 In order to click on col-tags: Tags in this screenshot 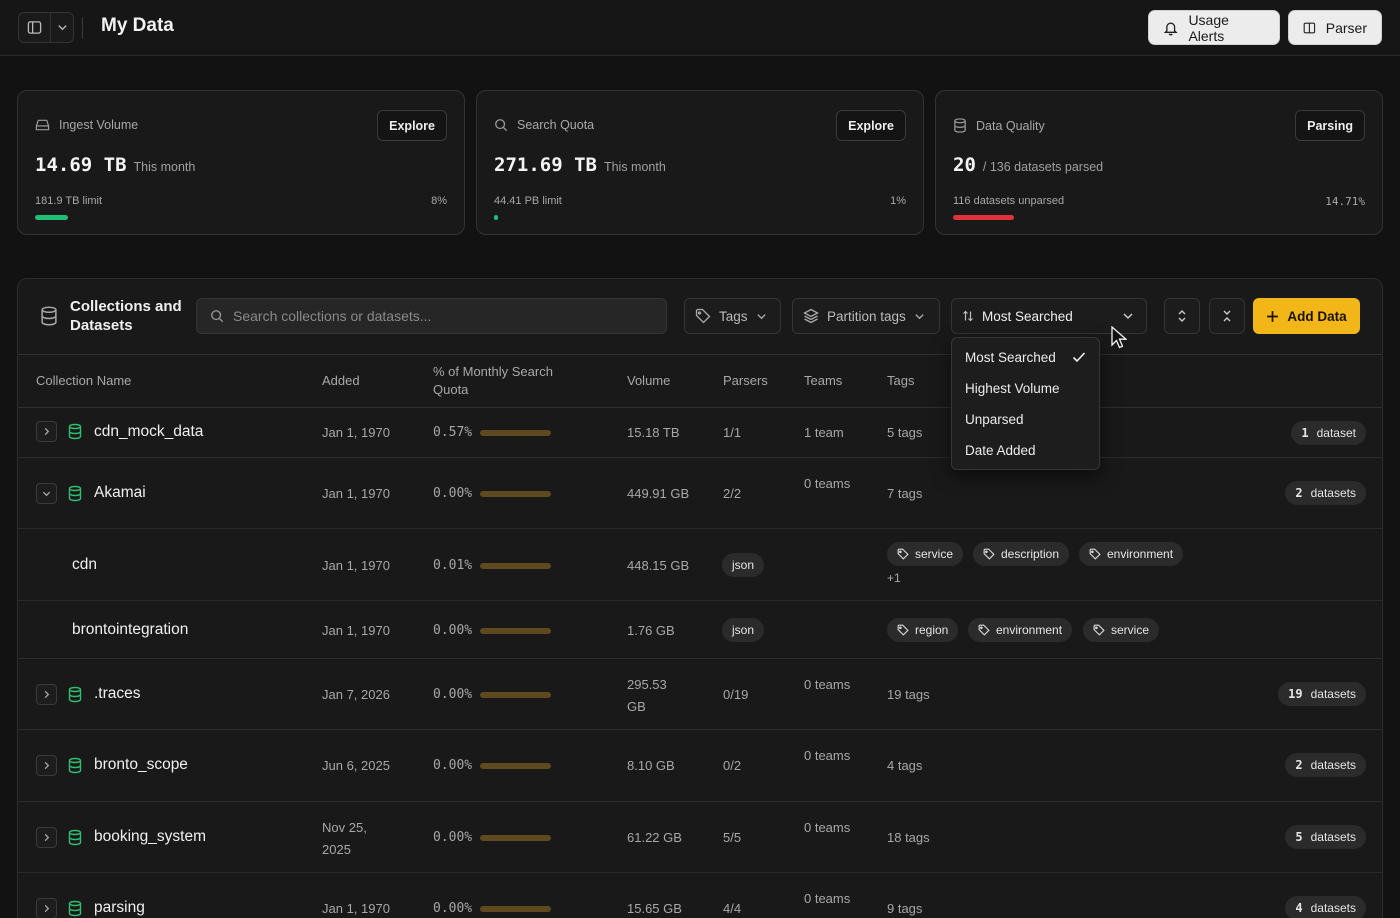, I will do `click(900, 381)`.